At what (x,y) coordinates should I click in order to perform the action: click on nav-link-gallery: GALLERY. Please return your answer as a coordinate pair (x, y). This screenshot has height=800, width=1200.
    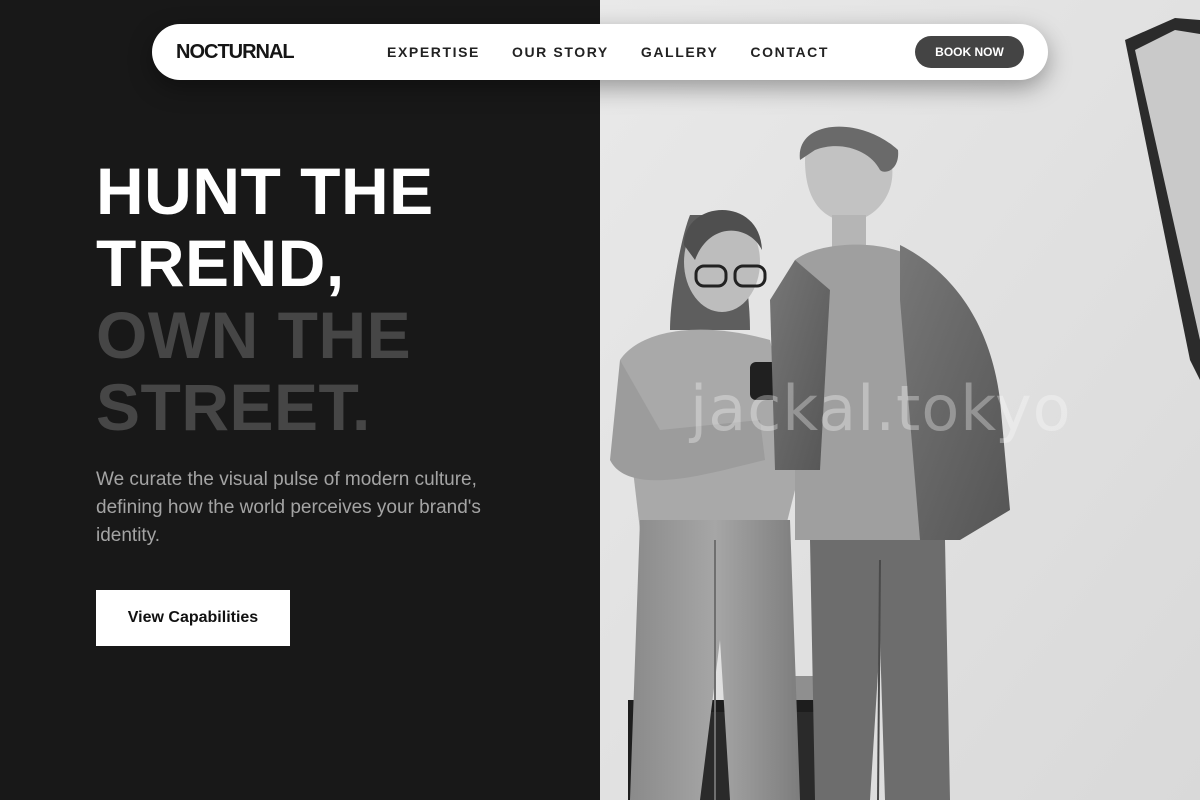
    Looking at the image, I should click on (680, 52).